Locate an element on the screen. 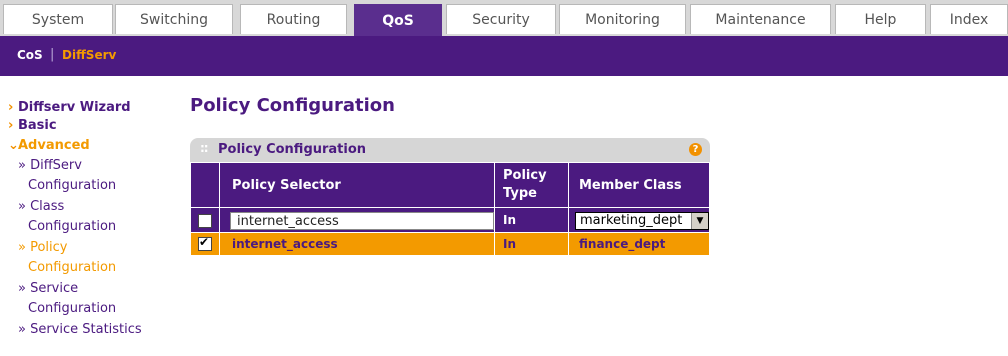 The width and height of the screenshot is (1008, 356). grip-icon: :: is located at coordinates (204, 148).